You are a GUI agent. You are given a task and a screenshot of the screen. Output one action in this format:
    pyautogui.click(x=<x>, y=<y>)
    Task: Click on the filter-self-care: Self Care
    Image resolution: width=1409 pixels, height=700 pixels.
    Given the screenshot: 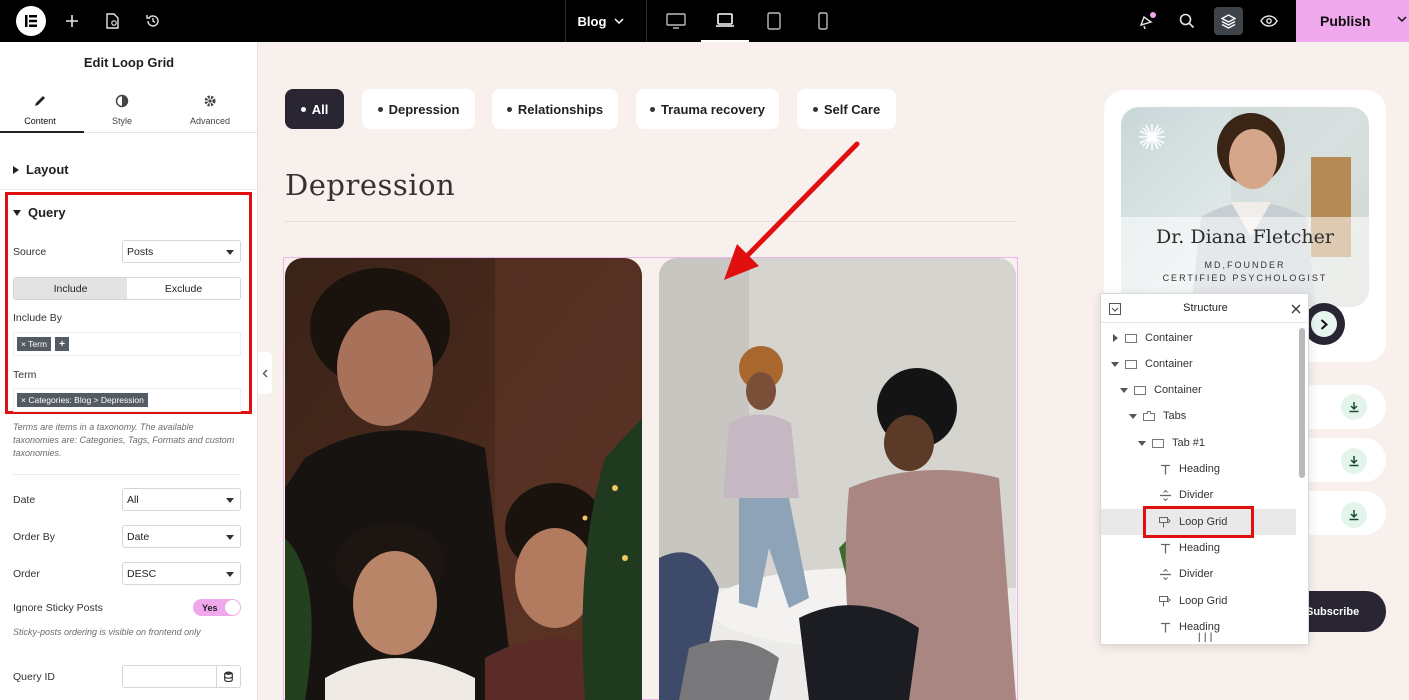 What is the action you would take?
    pyautogui.click(x=846, y=109)
    